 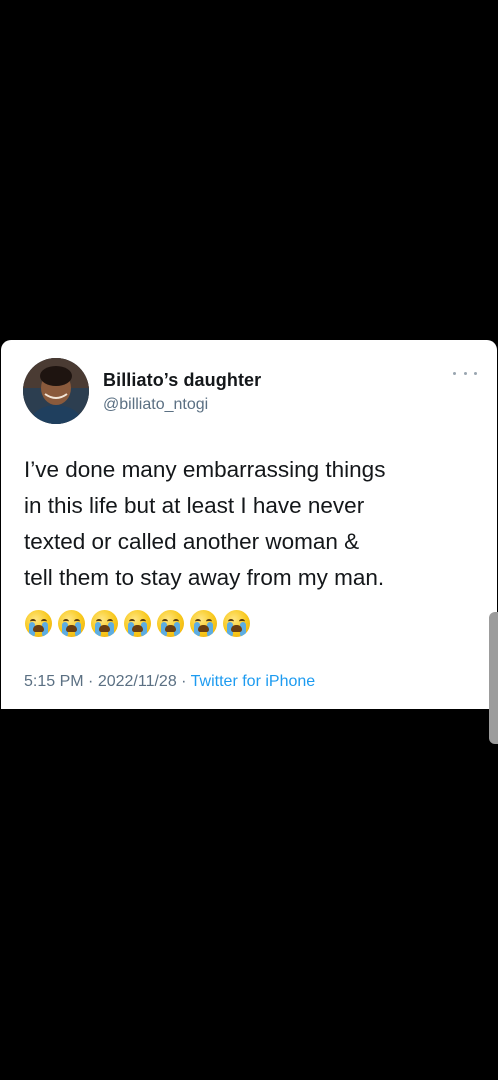 I want to click on handle: @billiato_ntogi, so click(x=155, y=405).